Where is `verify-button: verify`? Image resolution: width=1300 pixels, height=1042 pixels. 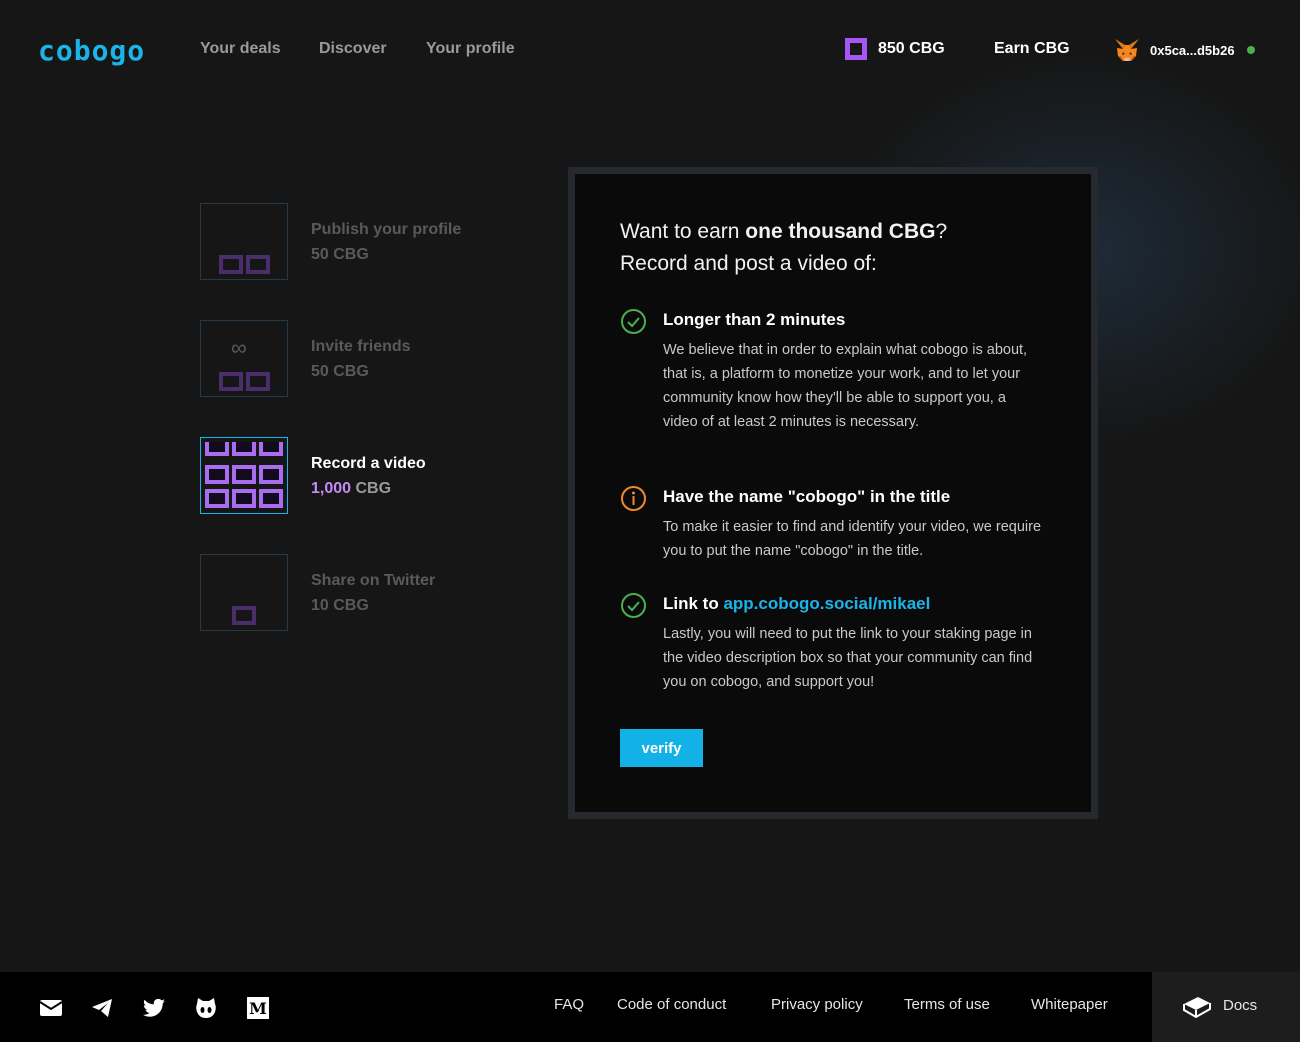 verify-button: verify is located at coordinates (661, 748).